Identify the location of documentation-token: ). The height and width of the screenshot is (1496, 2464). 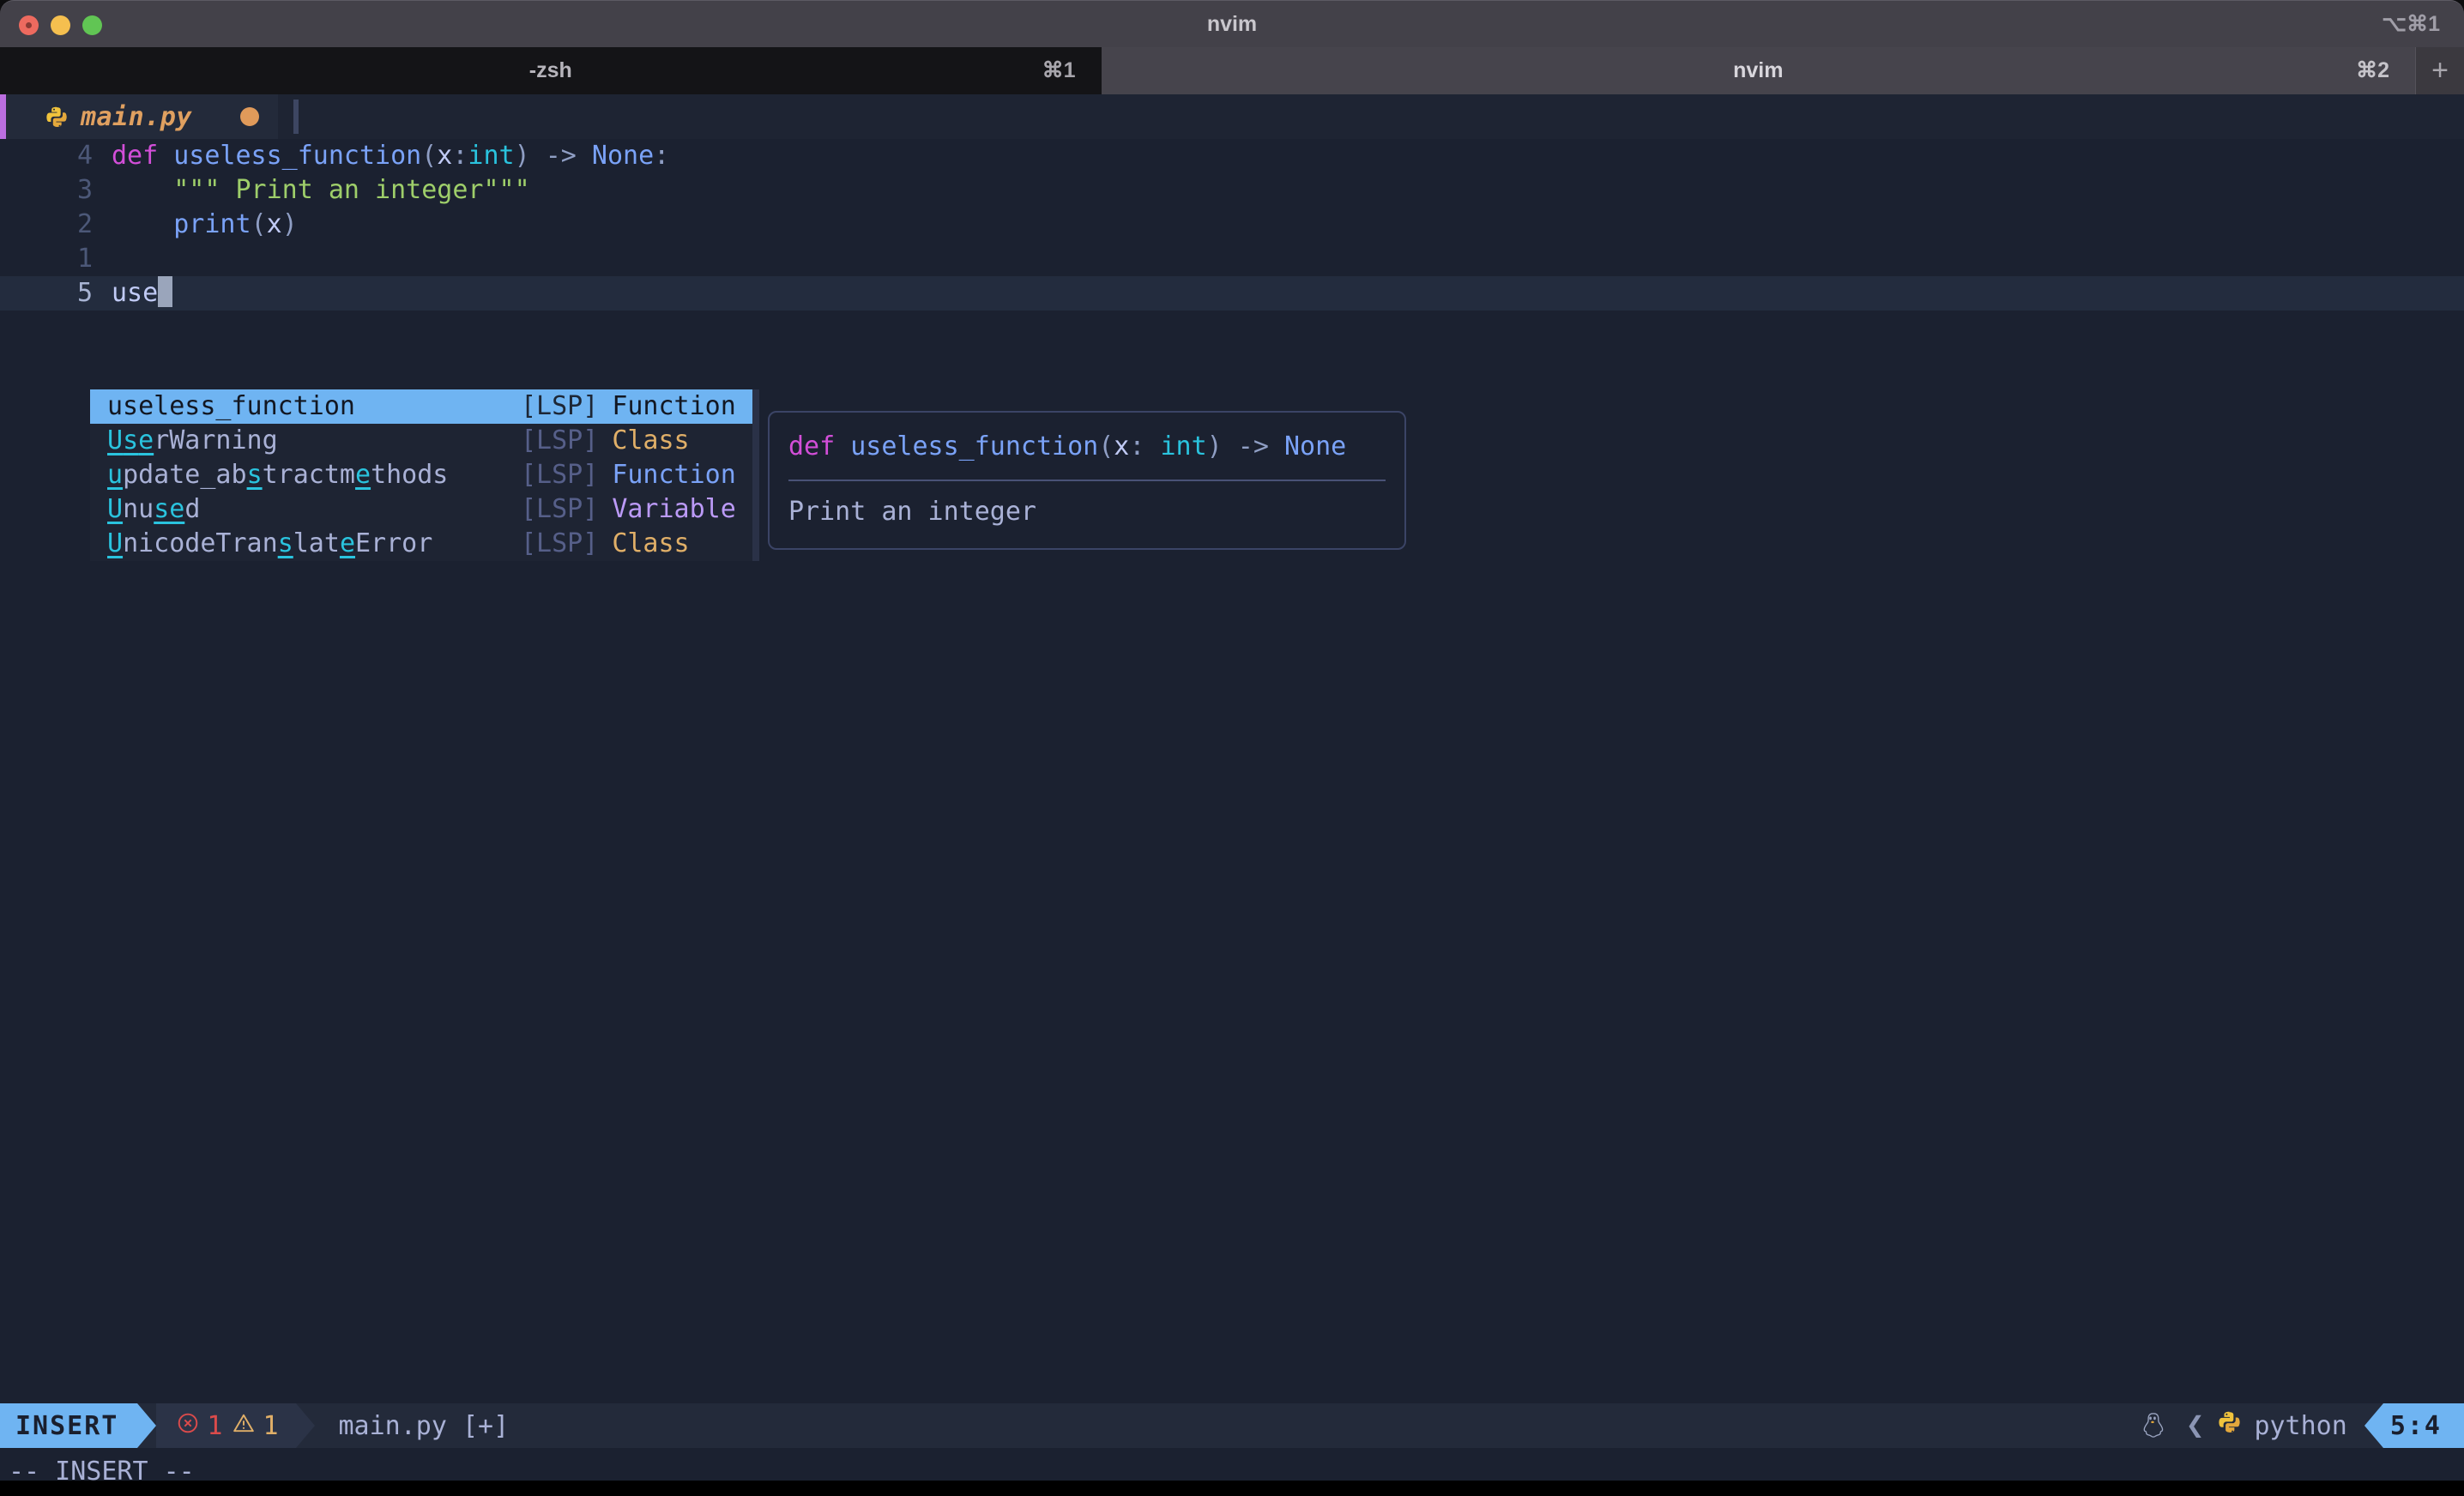
(1214, 446).